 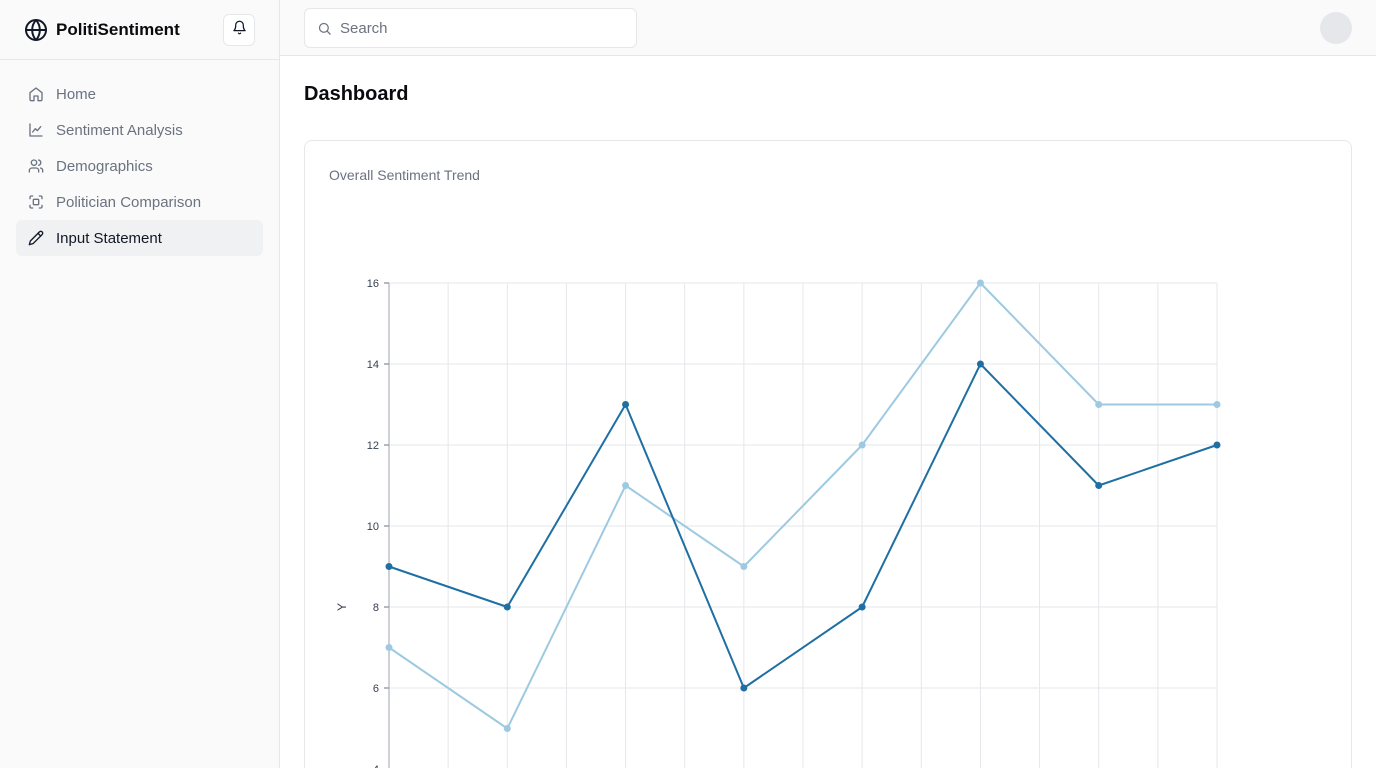 I want to click on y-tick-label: 8, so click(x=376, y=608).